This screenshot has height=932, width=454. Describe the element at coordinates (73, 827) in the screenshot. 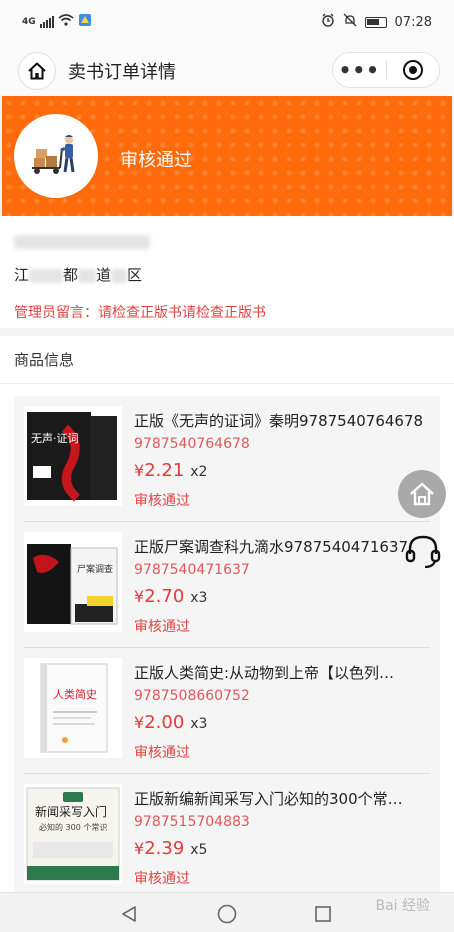

I see `cover-subtitle-text: 必知的 300 个常识` at that location.